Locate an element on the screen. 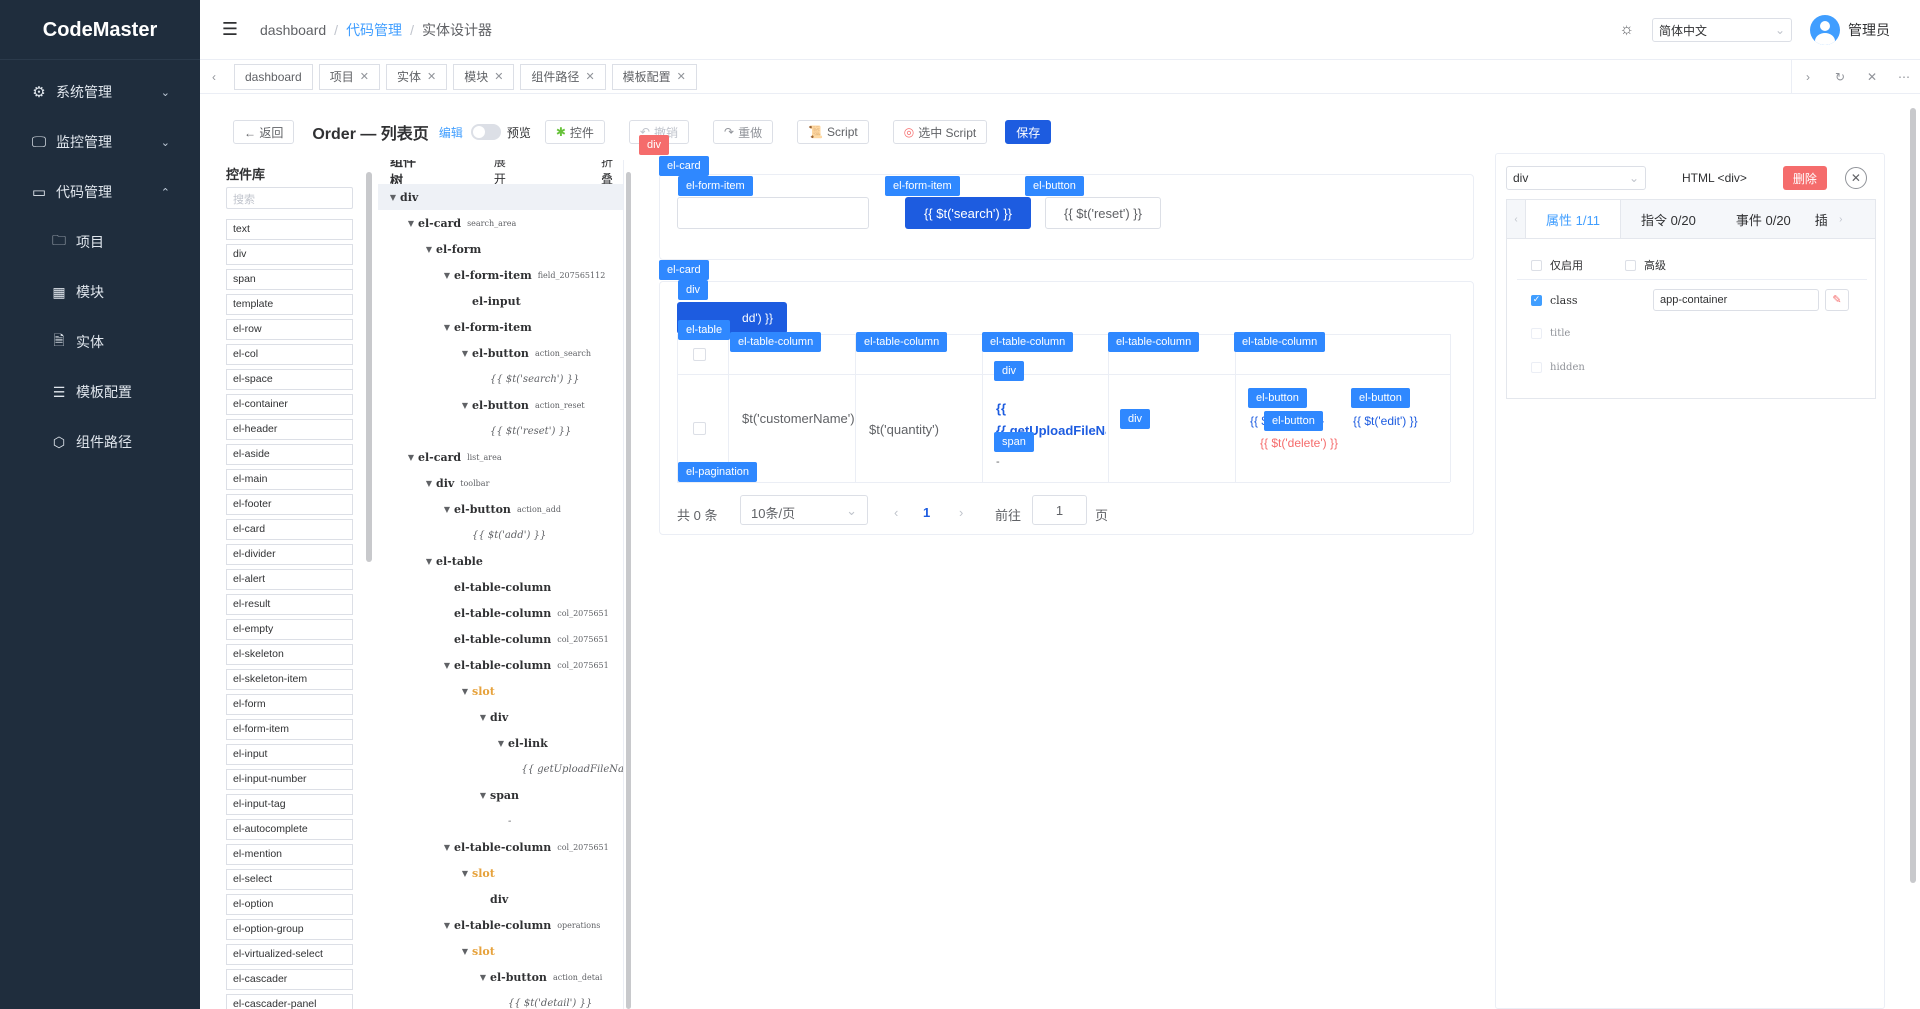 The width and height of the screenshot is (1920, 1009). tag-el-card-list: el-card is located at coordinates (684, 270).